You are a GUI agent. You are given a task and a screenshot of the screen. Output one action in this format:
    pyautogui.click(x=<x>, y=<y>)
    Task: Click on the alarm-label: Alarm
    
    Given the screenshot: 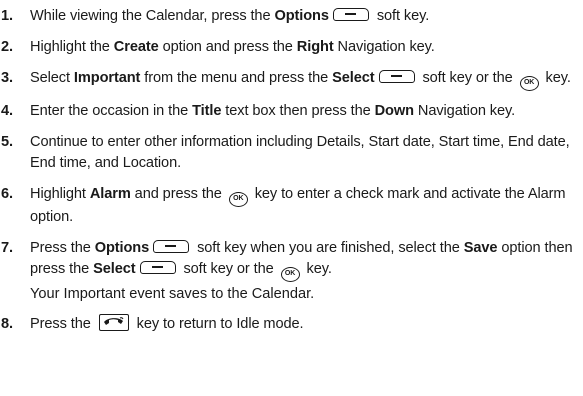 What is the action you would take?
    pyautogui.click(x=110, y=194)
    